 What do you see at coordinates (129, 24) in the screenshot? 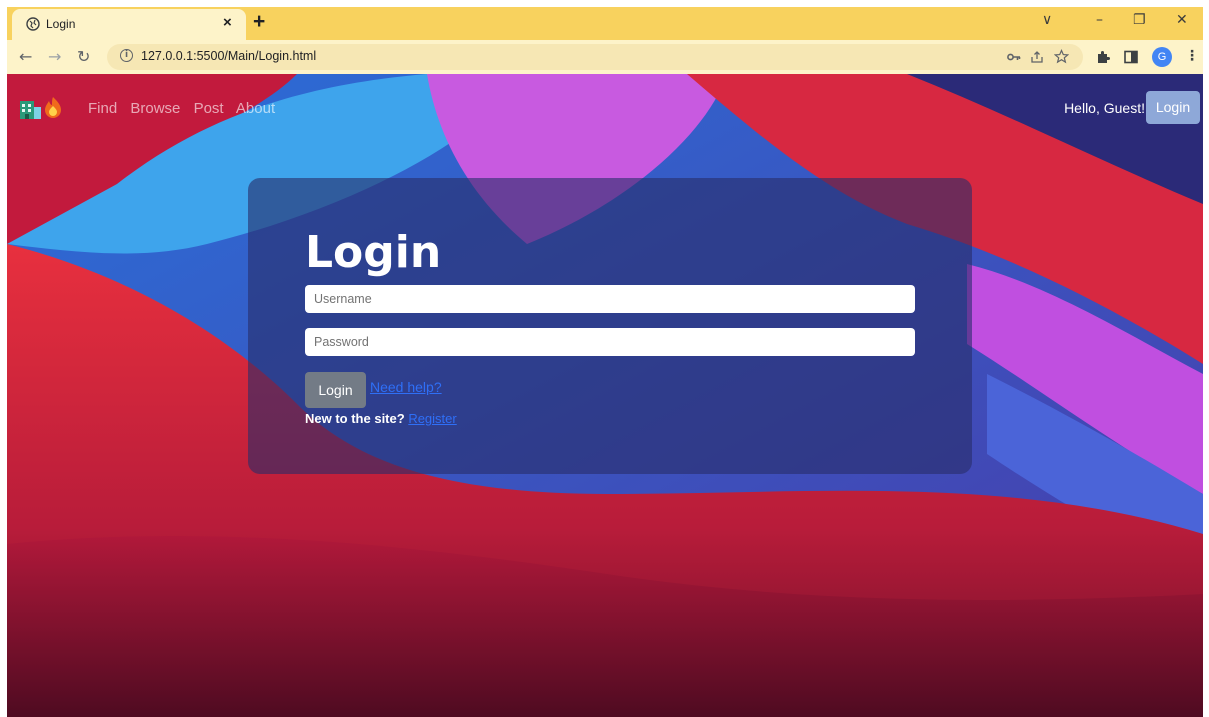
I see `browser-tab: Login ×` at bounding box center [129, 24].